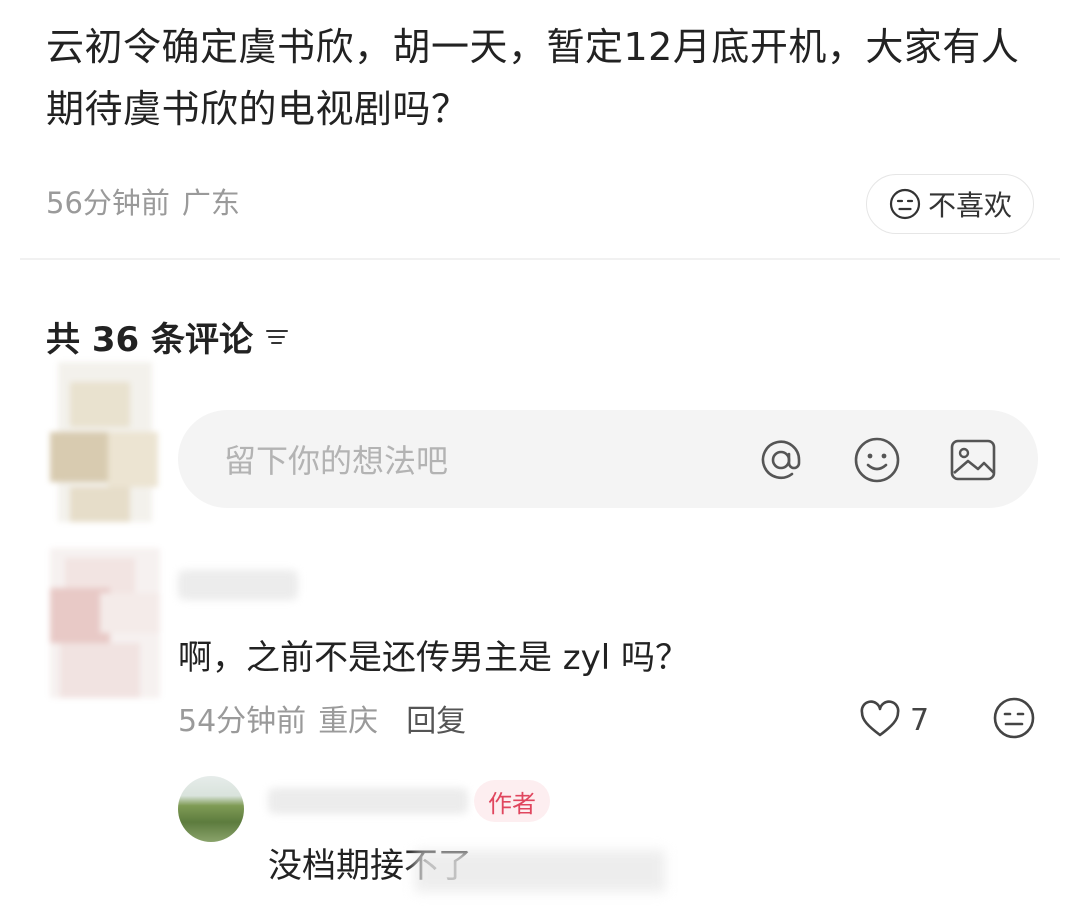 This screenshot has width=1080, height=906. What do you see at coordinates (436, 718) in the screenshot?
I see `reply-button: 回复` at bounding box center [436, 718].